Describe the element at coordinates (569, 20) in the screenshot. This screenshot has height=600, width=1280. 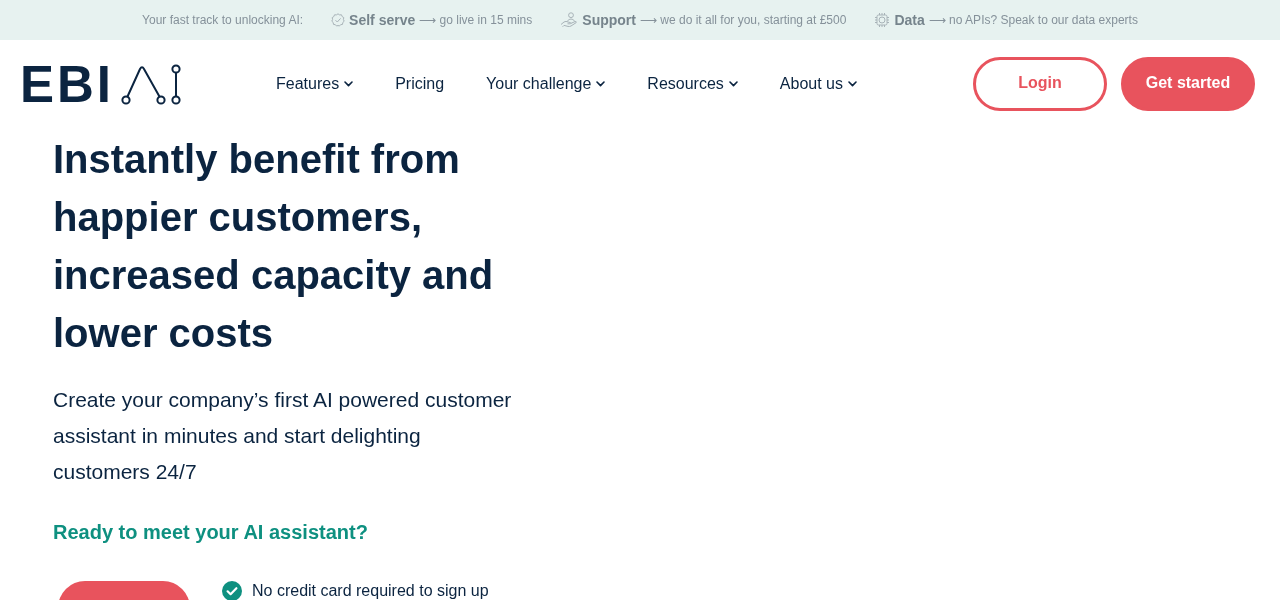
I see `hand-with-person-icon` at that location.